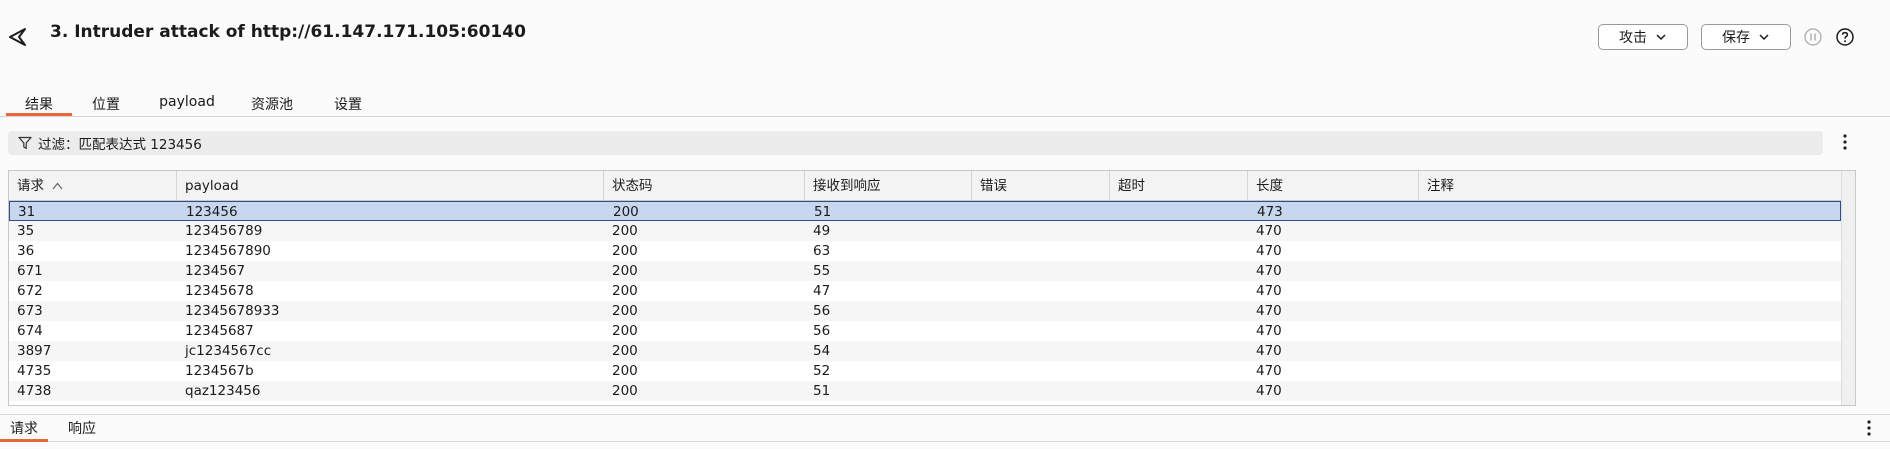 This screenshot has width=1890, height=449. What do you see at coordinates (219, 291) in the screenshot?
I see `table-cell: 12345678` at bounding box center [219, 291].